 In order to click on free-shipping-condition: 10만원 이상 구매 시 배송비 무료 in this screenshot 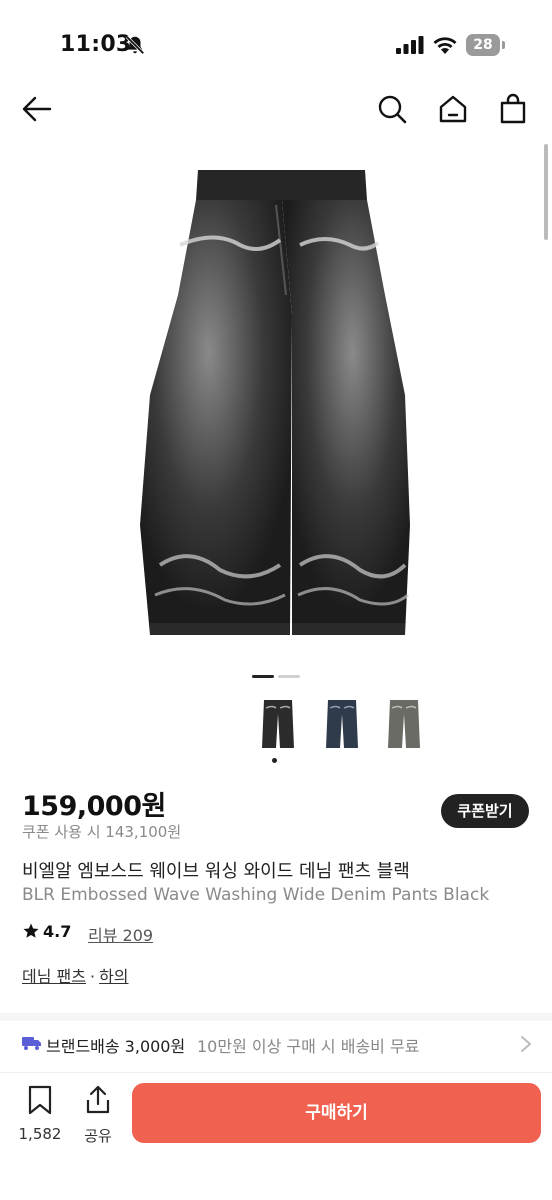, I will do `click(308, 1046)`.